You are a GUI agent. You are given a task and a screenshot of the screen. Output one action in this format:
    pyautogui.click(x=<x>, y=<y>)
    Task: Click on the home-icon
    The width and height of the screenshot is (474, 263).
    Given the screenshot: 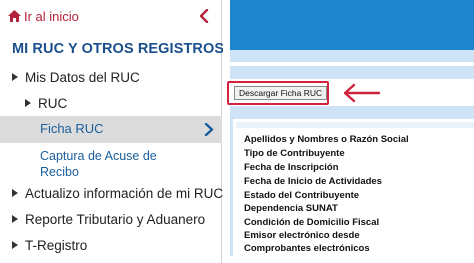 What is the action you would take?
    pyautogui.click(x=14, y=16)
    